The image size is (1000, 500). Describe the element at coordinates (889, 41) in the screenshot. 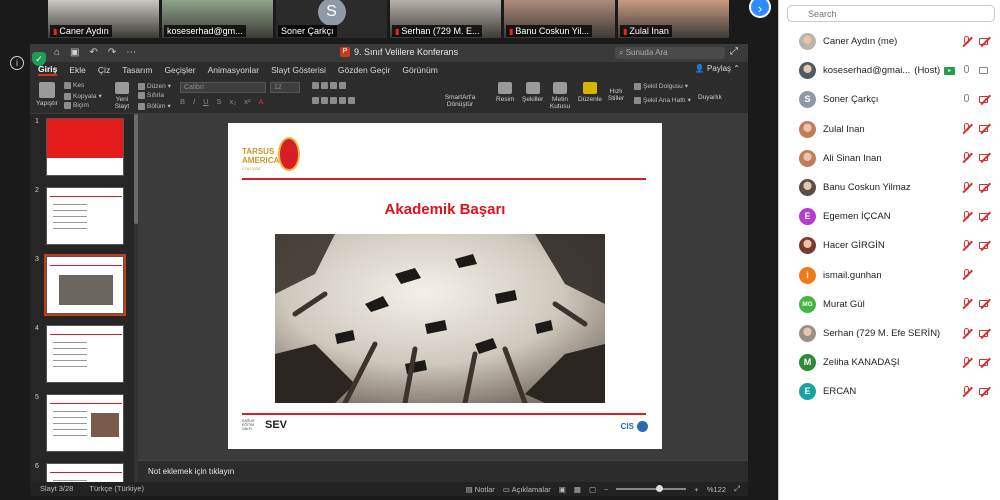

I see `participant-row: Caner Aydın (me)` at that location.